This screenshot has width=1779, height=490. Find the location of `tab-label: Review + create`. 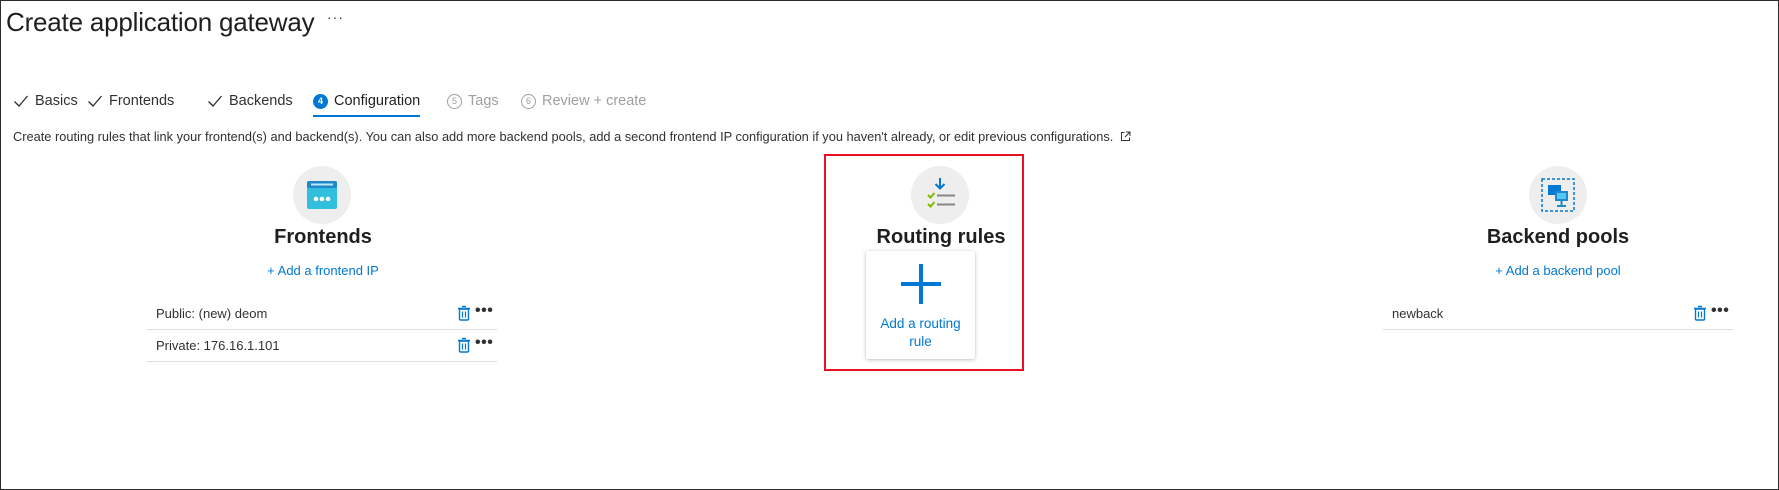

tab-label: Review + create is located at coordinates (594, 101).